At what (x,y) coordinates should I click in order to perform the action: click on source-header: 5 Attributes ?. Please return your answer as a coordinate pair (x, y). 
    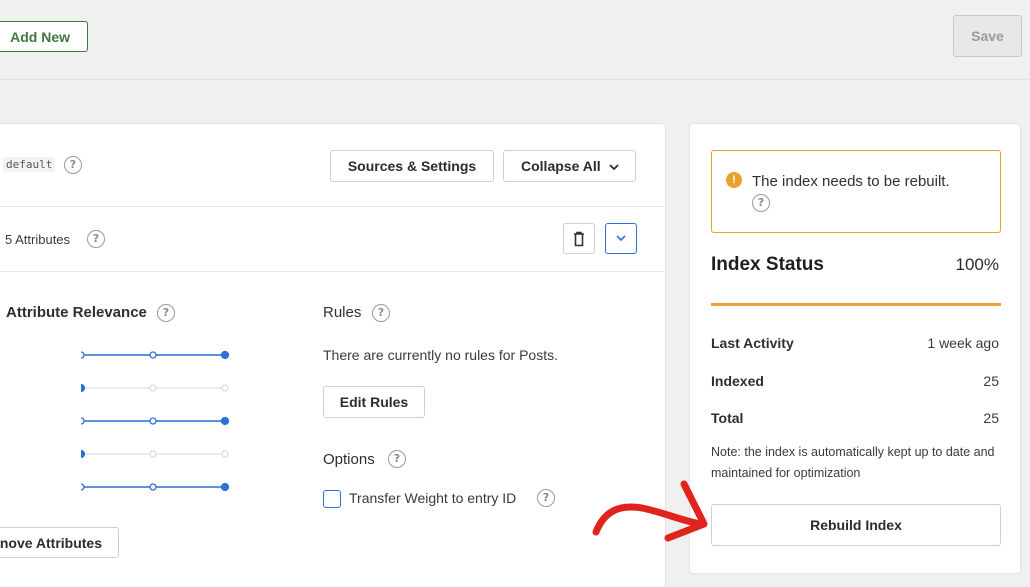
    Looking at the image, I should click on (332, 239).